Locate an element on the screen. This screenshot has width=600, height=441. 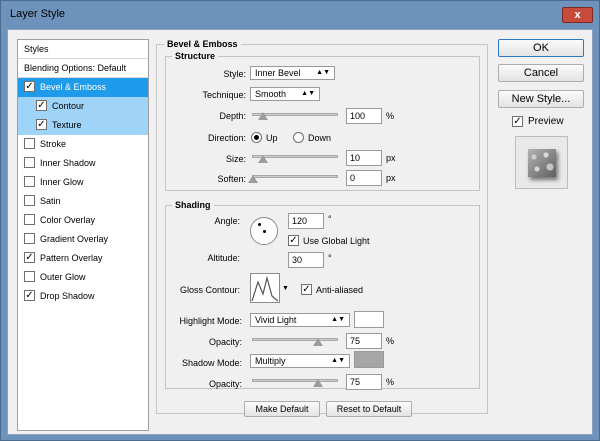
checkbox-satin is located at coordinates (29, 201).